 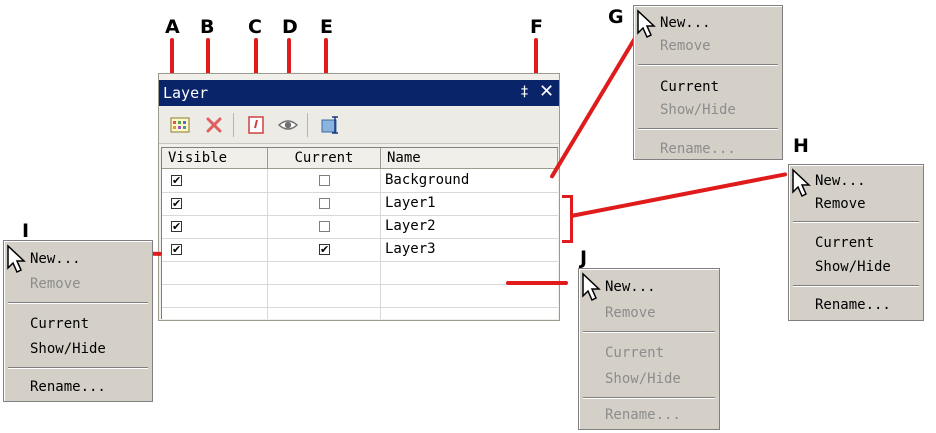 I want to click on layer-name: Layer1, so click(x=410, y=203).